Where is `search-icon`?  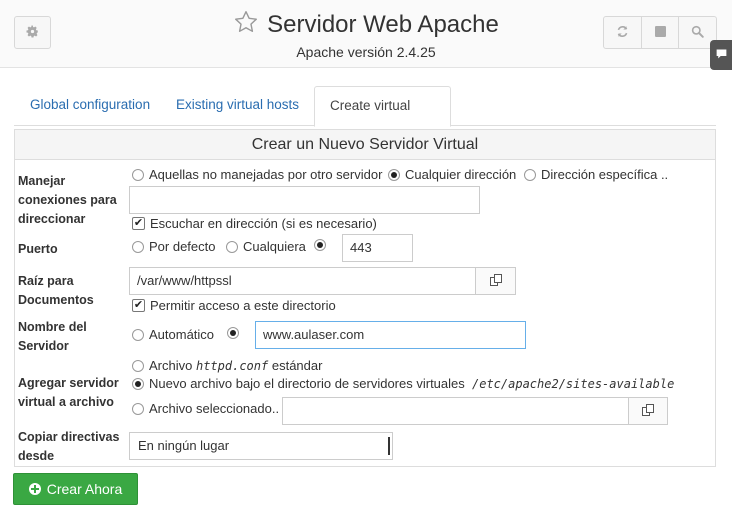 search-icon is located at coordinates (697, 33).